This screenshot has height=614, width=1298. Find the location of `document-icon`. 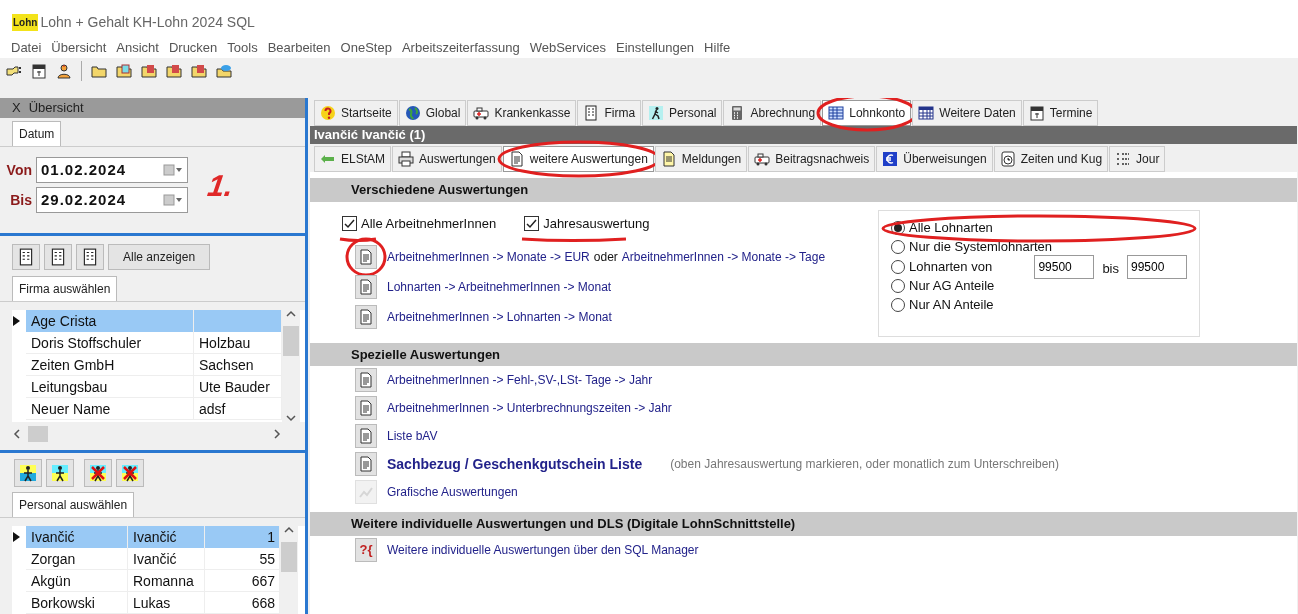

document-icon is located at coordinates (668, 159).